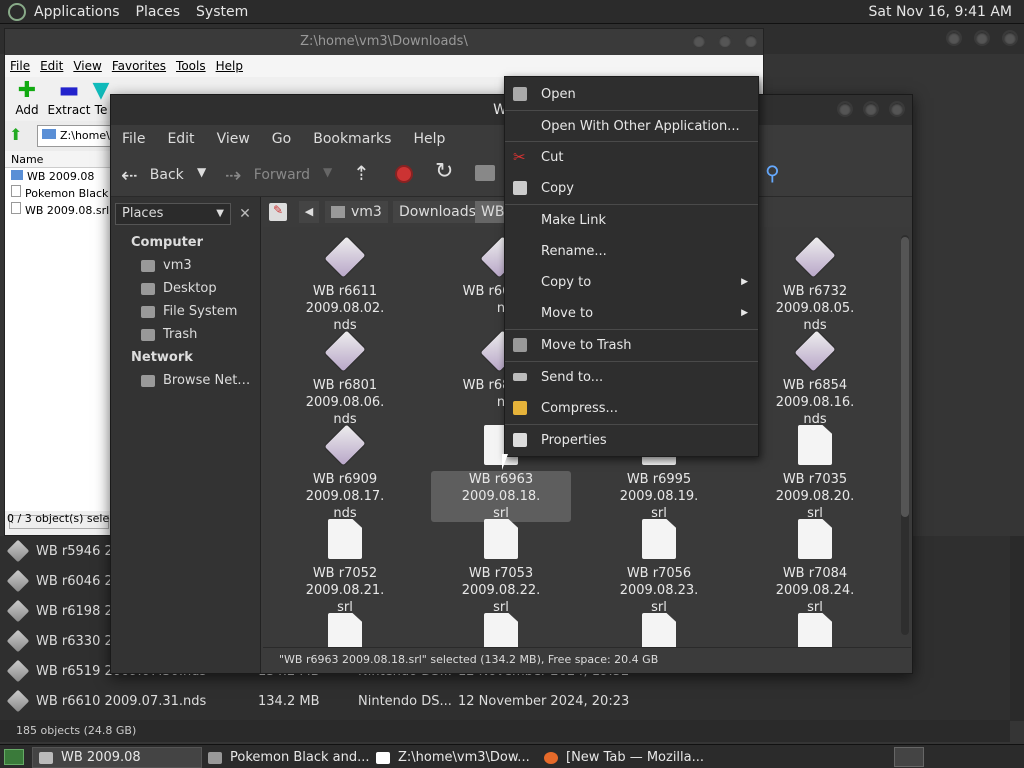  Describe the element at coordinates (27, 98) in the screenshot. I see `add-button: ✚ Add` at that location.